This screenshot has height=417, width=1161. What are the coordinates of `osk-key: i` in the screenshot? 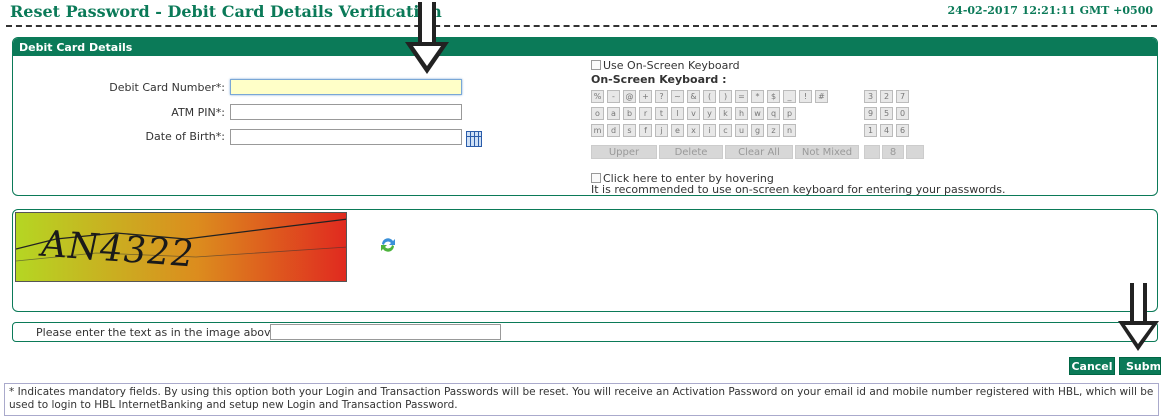 It's located at (709, 130).